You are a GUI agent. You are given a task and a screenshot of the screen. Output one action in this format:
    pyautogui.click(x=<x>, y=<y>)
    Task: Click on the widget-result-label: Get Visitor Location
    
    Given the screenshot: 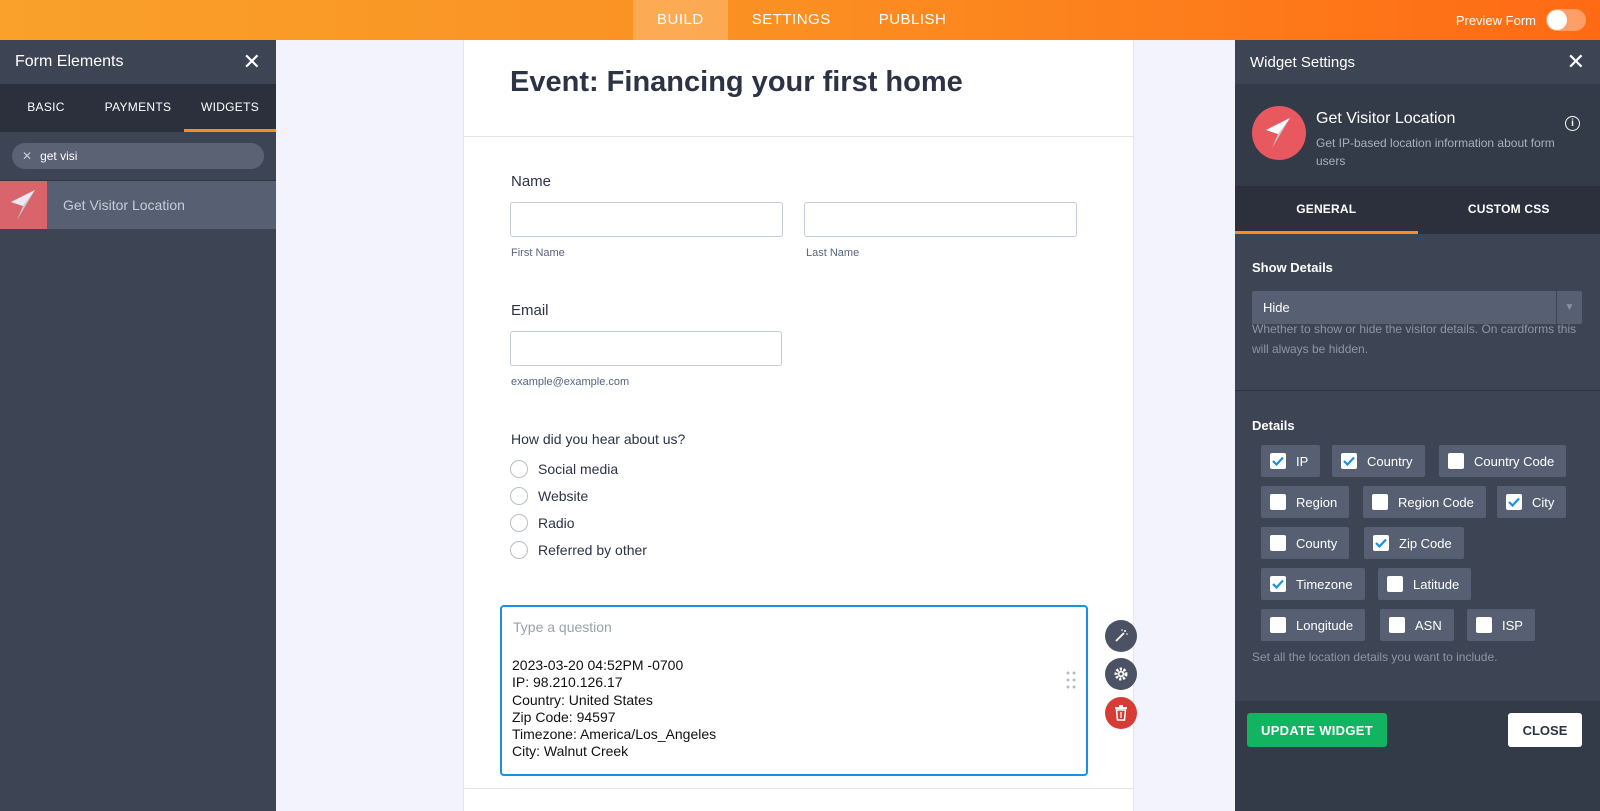 What is the action you would take?
    pyautogui.click(x=124, y=205)
    